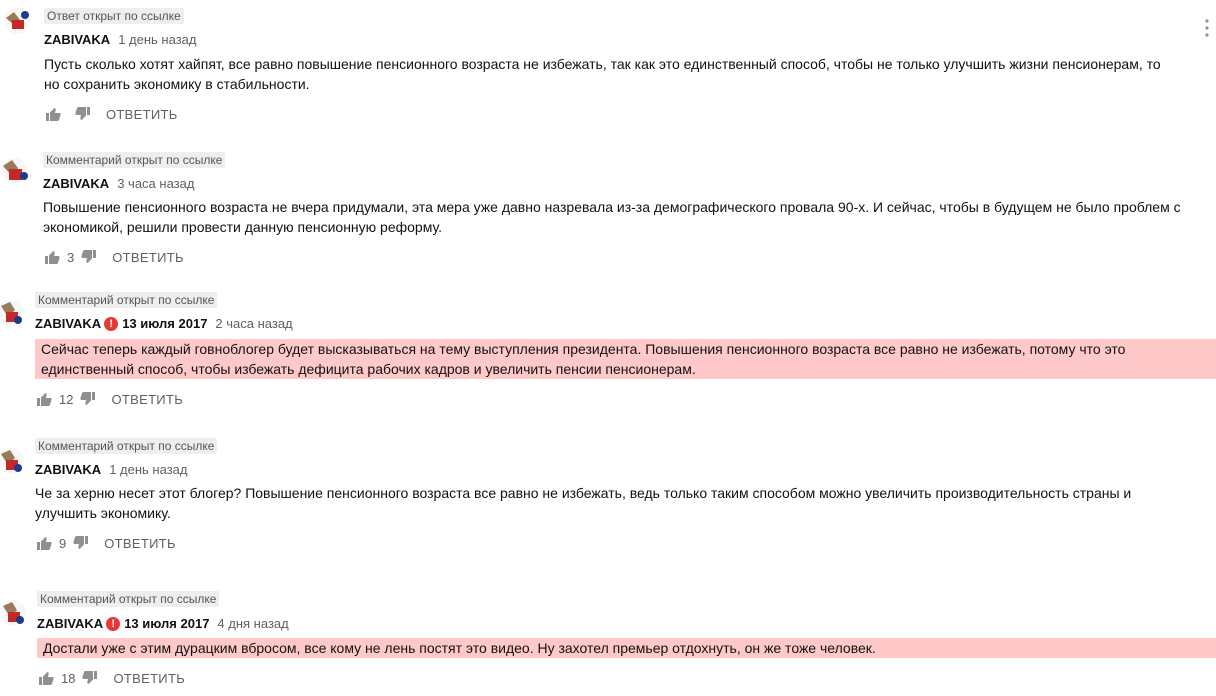 Image resolution: width=1216 pixels, height=696 pixels. I want to click on timestamp: 3 часа назад, so click(155, 184).